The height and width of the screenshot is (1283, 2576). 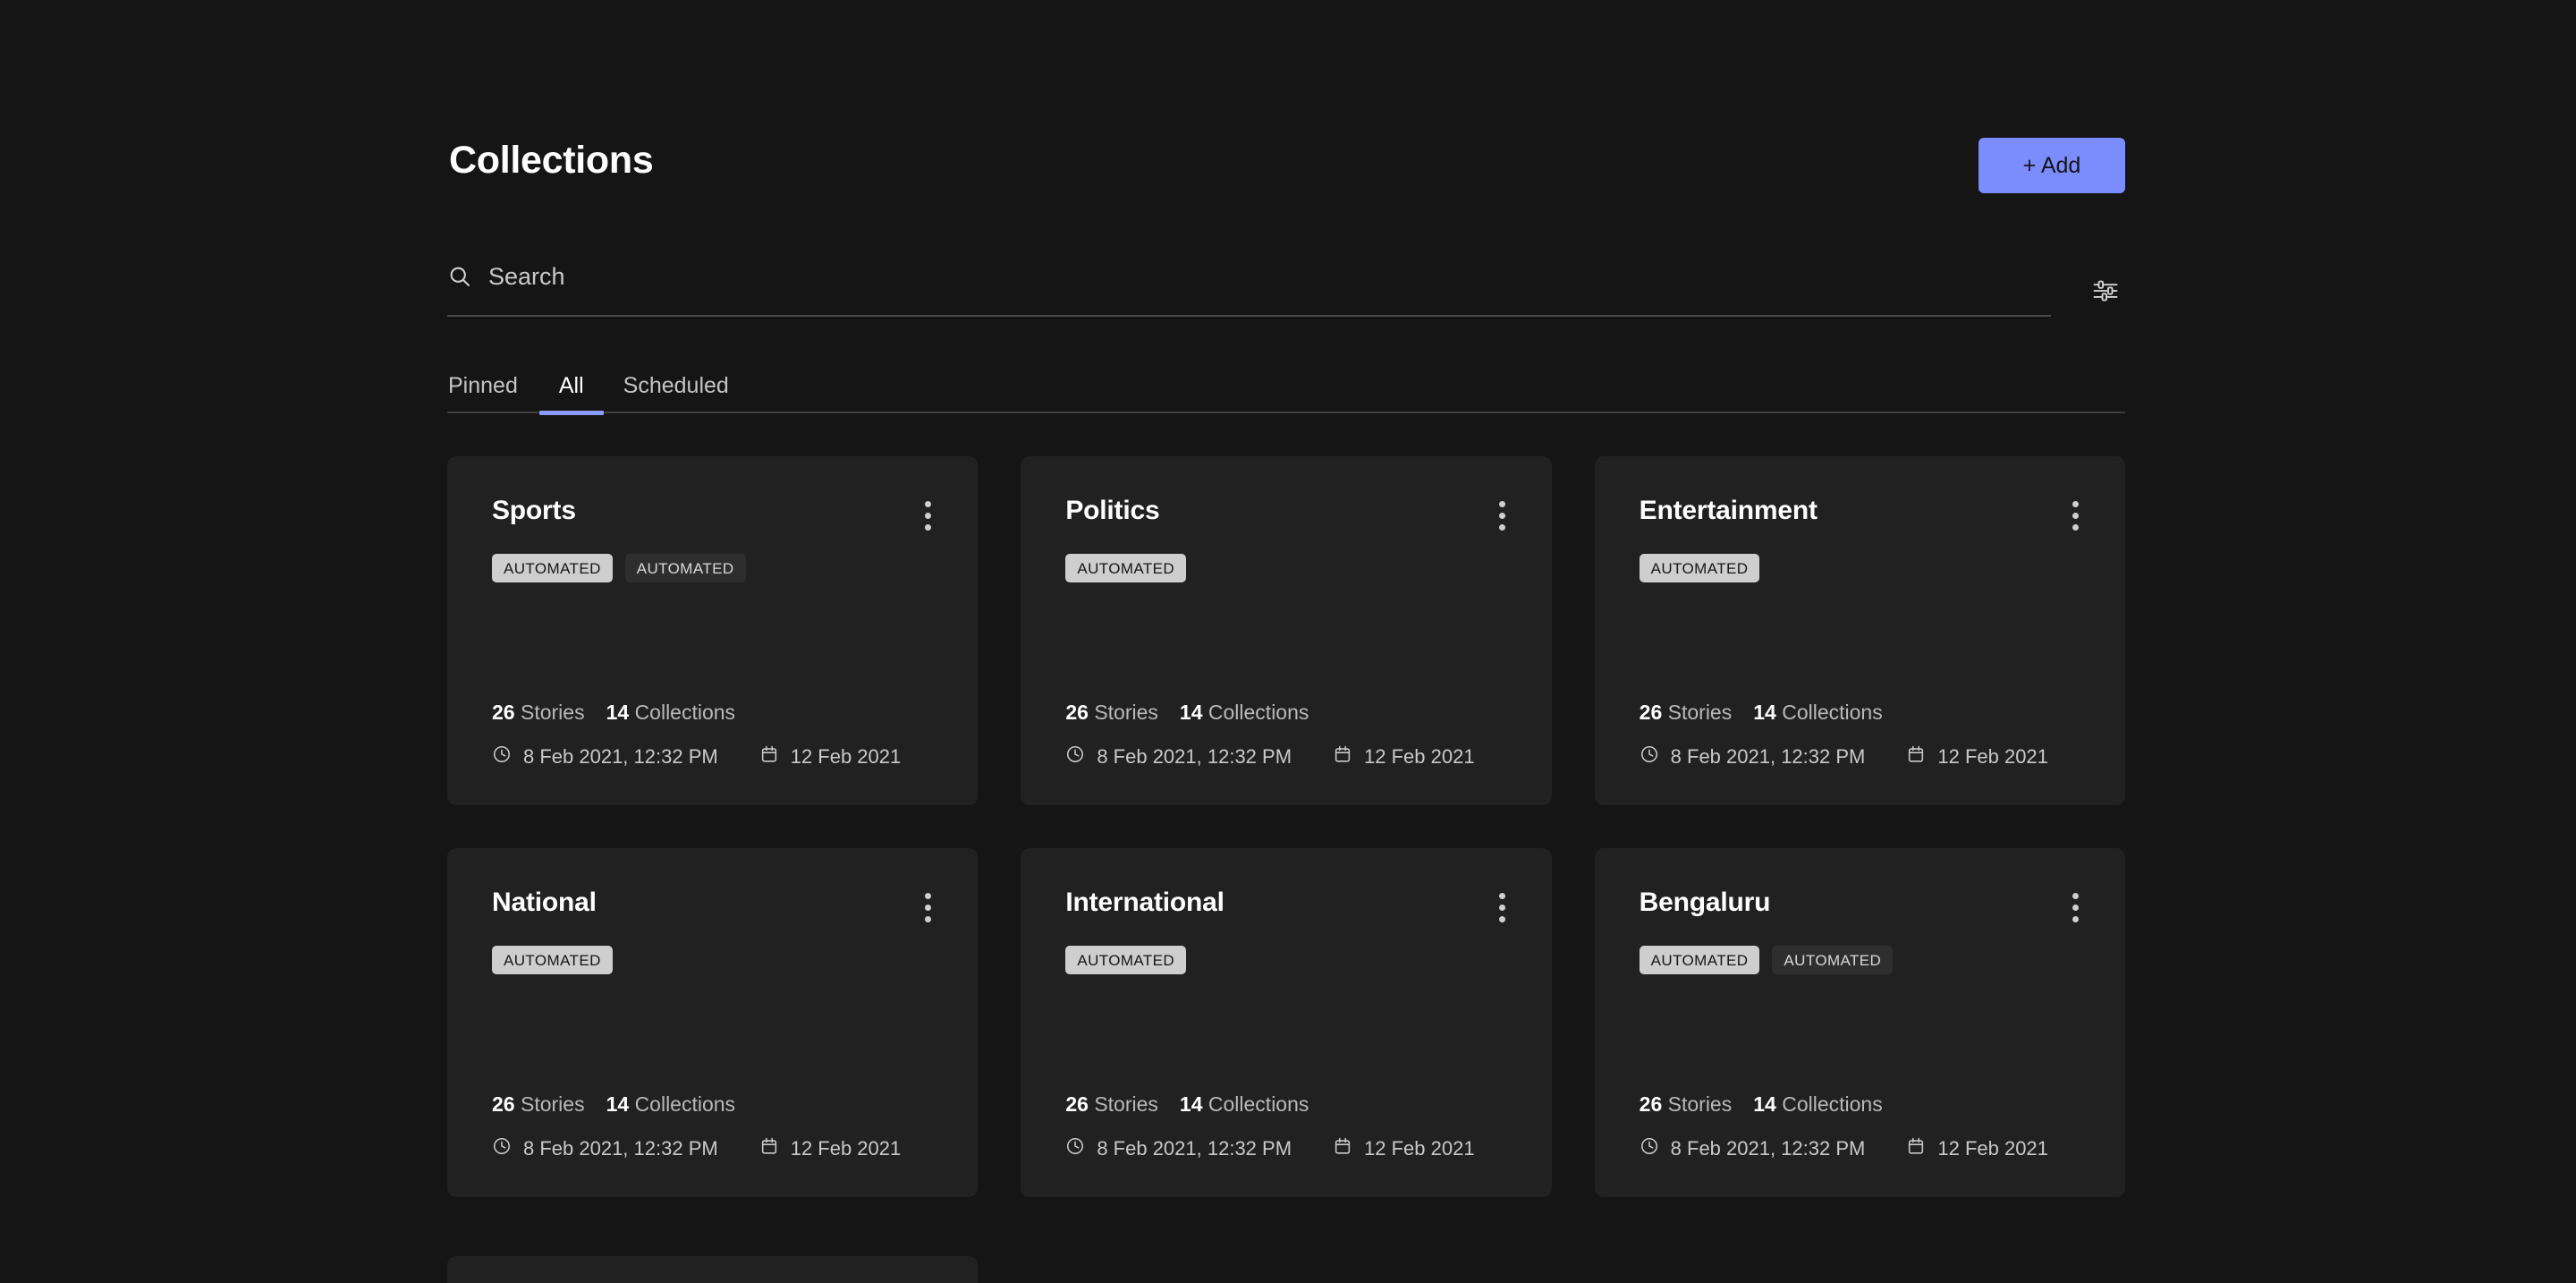 I want to click on card-header: Politics, so click(x=1285, y=515).